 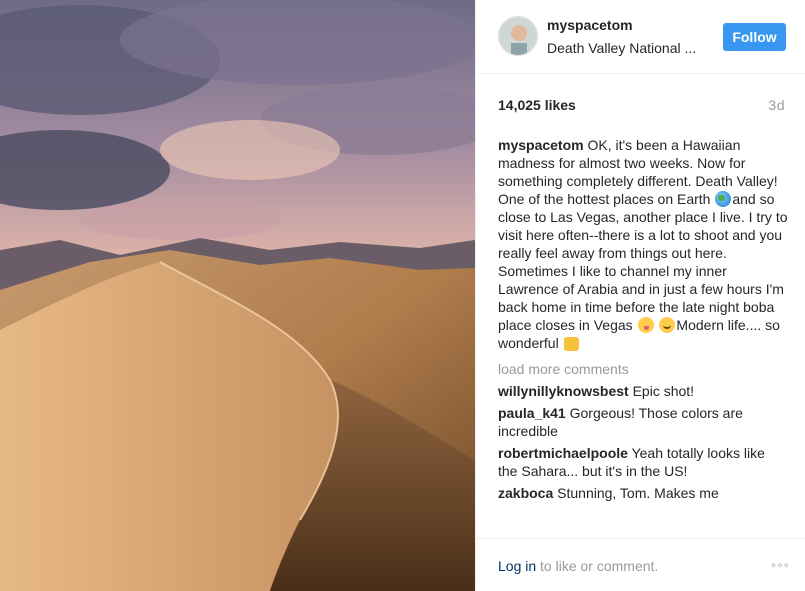 I want to click on login-suffix: to like or comment., so click(x=597, y=566).